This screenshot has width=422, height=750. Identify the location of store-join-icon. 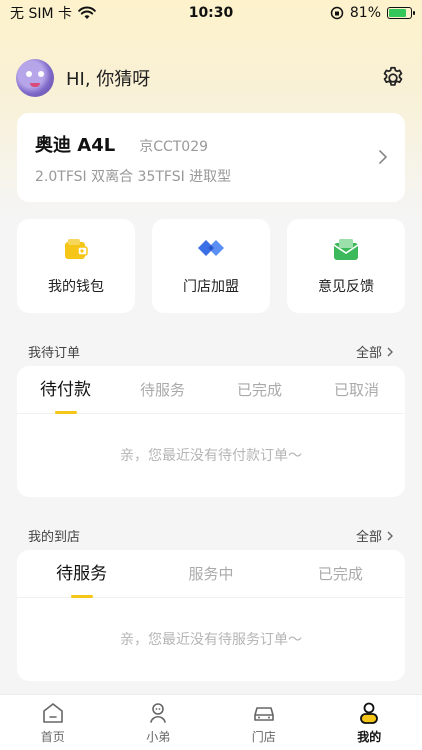
(211, 248).